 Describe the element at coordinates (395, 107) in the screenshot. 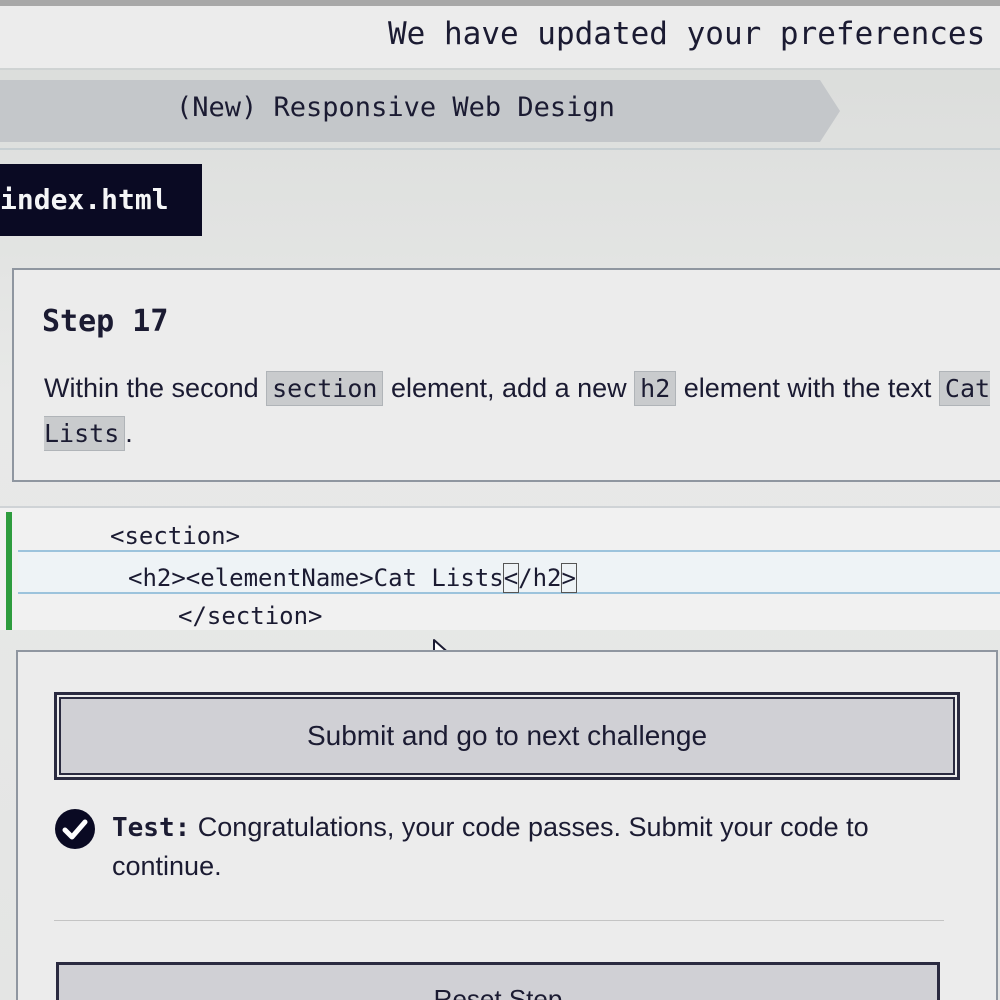

I see `breadcrumb-course-link: (New) Responsive Web Design` at that location.